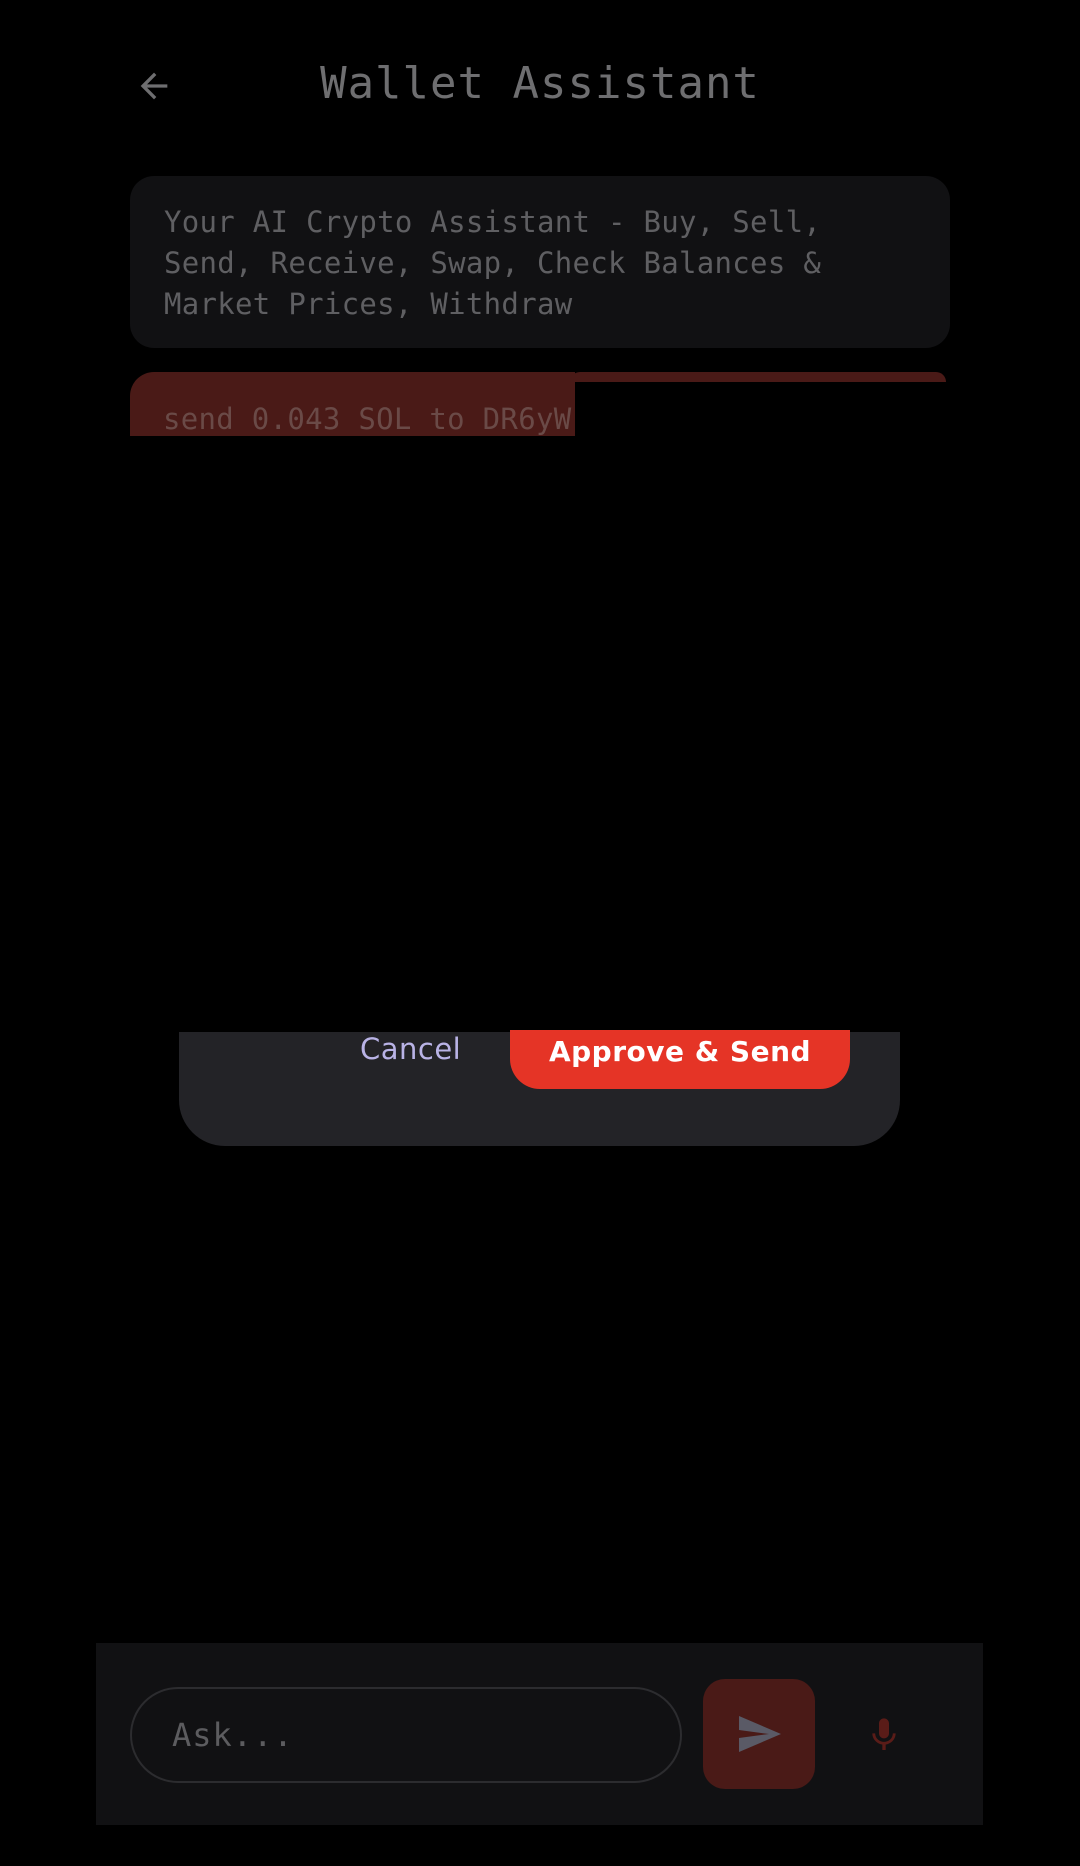  Describe the element at coordinates (352, 404) in the screenshot. I see `user-message-text: send 0.043 SOL to DR6yW` at that location.